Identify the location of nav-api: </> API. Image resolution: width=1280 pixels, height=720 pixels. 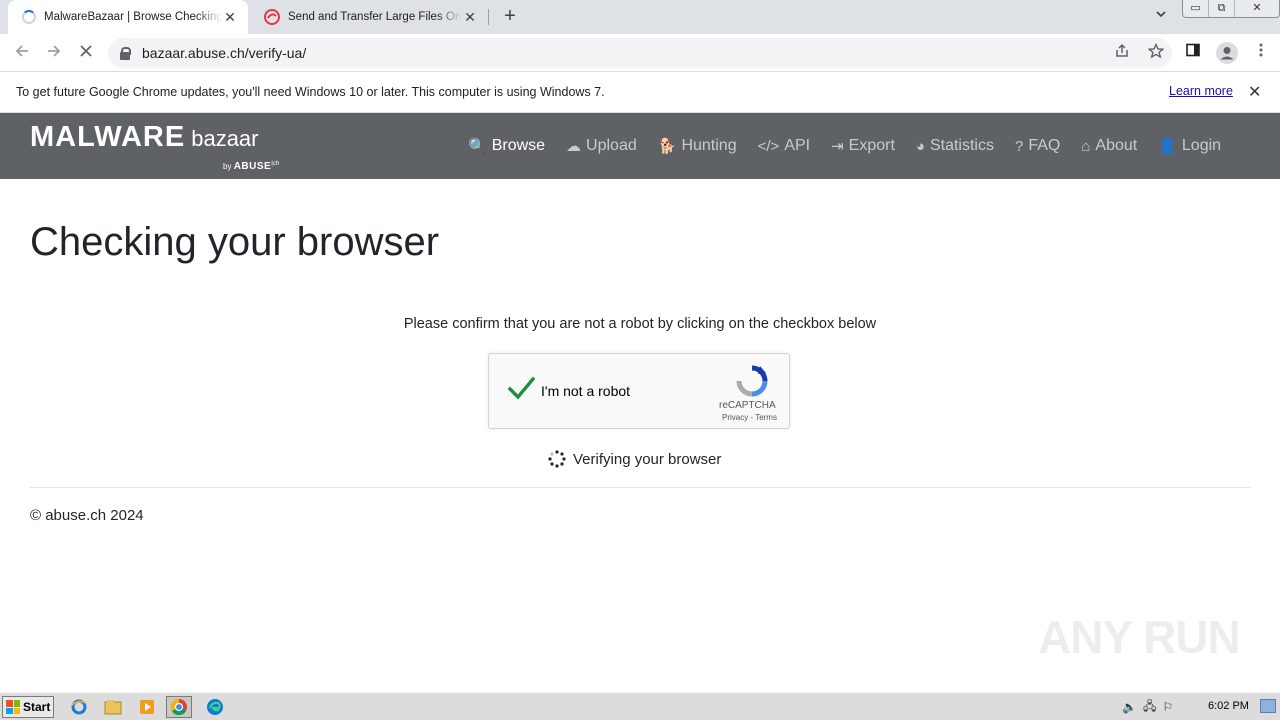
(784, 146).